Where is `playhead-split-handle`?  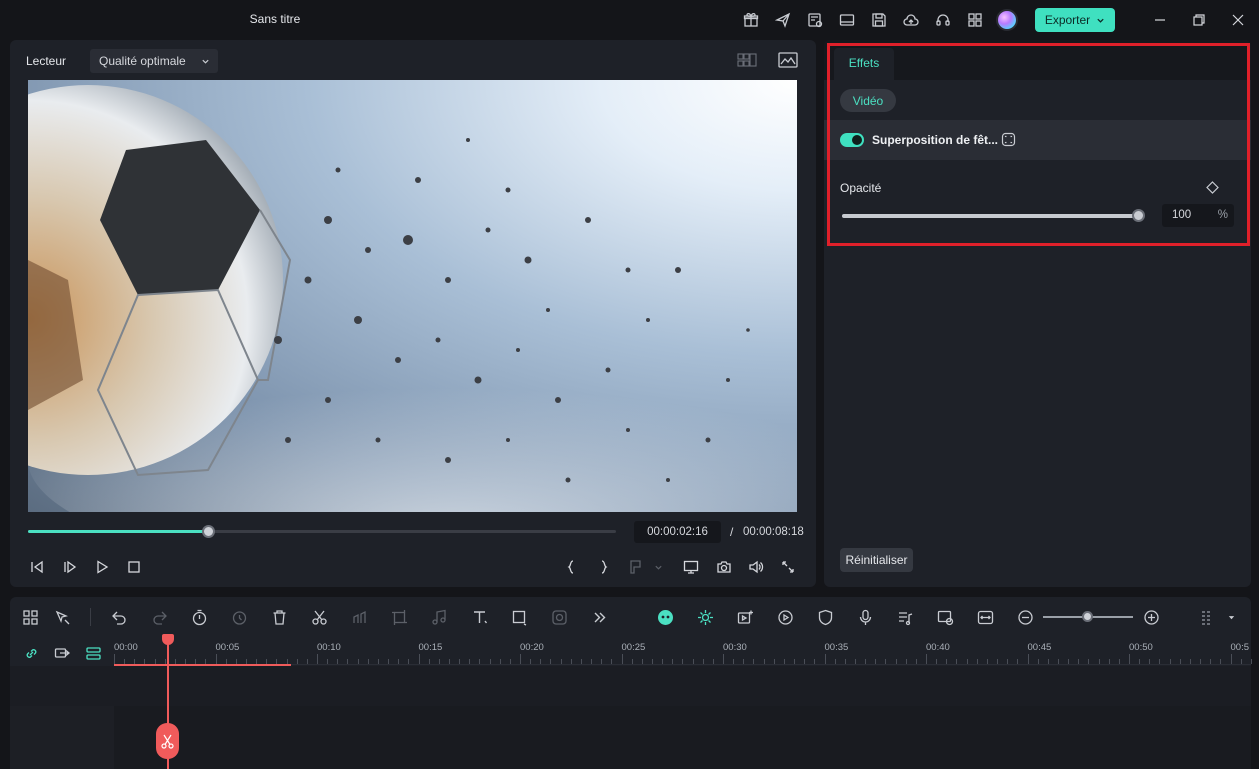 playhead-split-handle is located at coordinates (167, 741).